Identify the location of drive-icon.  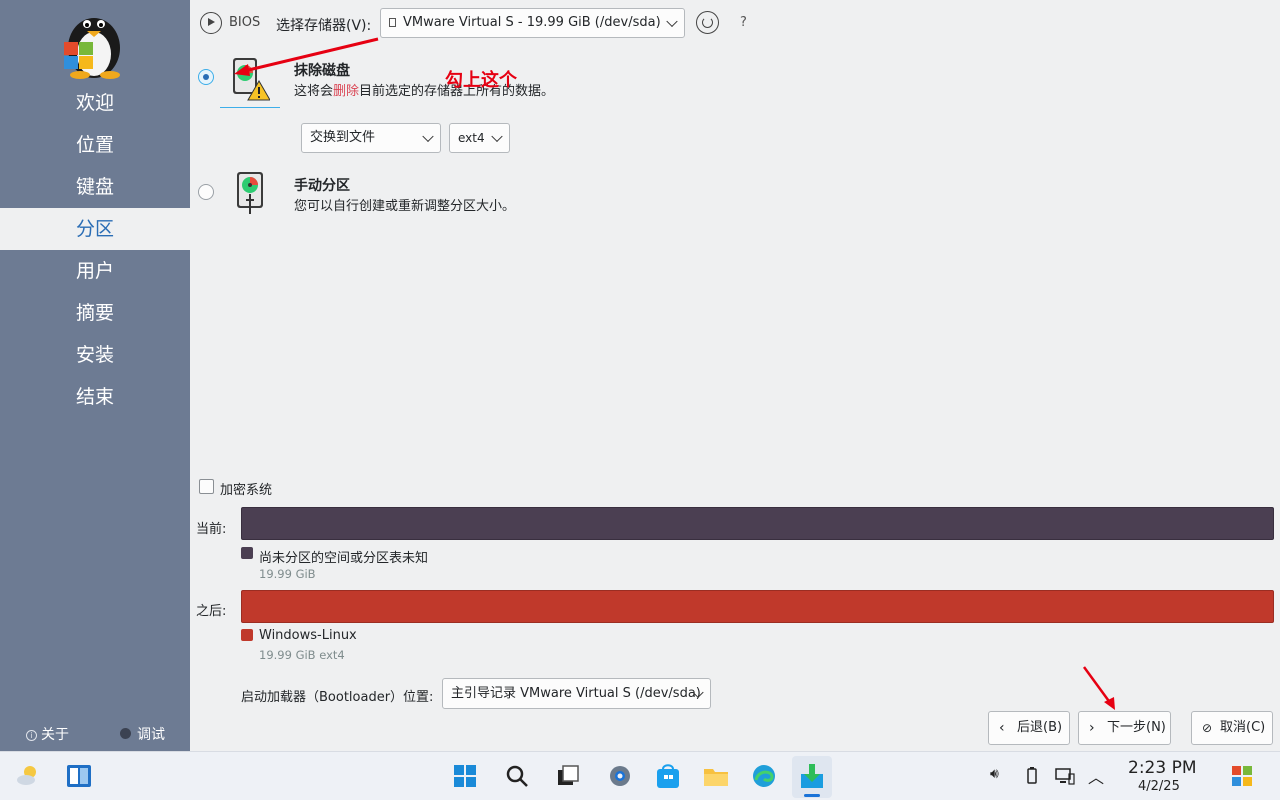
(392, 22).